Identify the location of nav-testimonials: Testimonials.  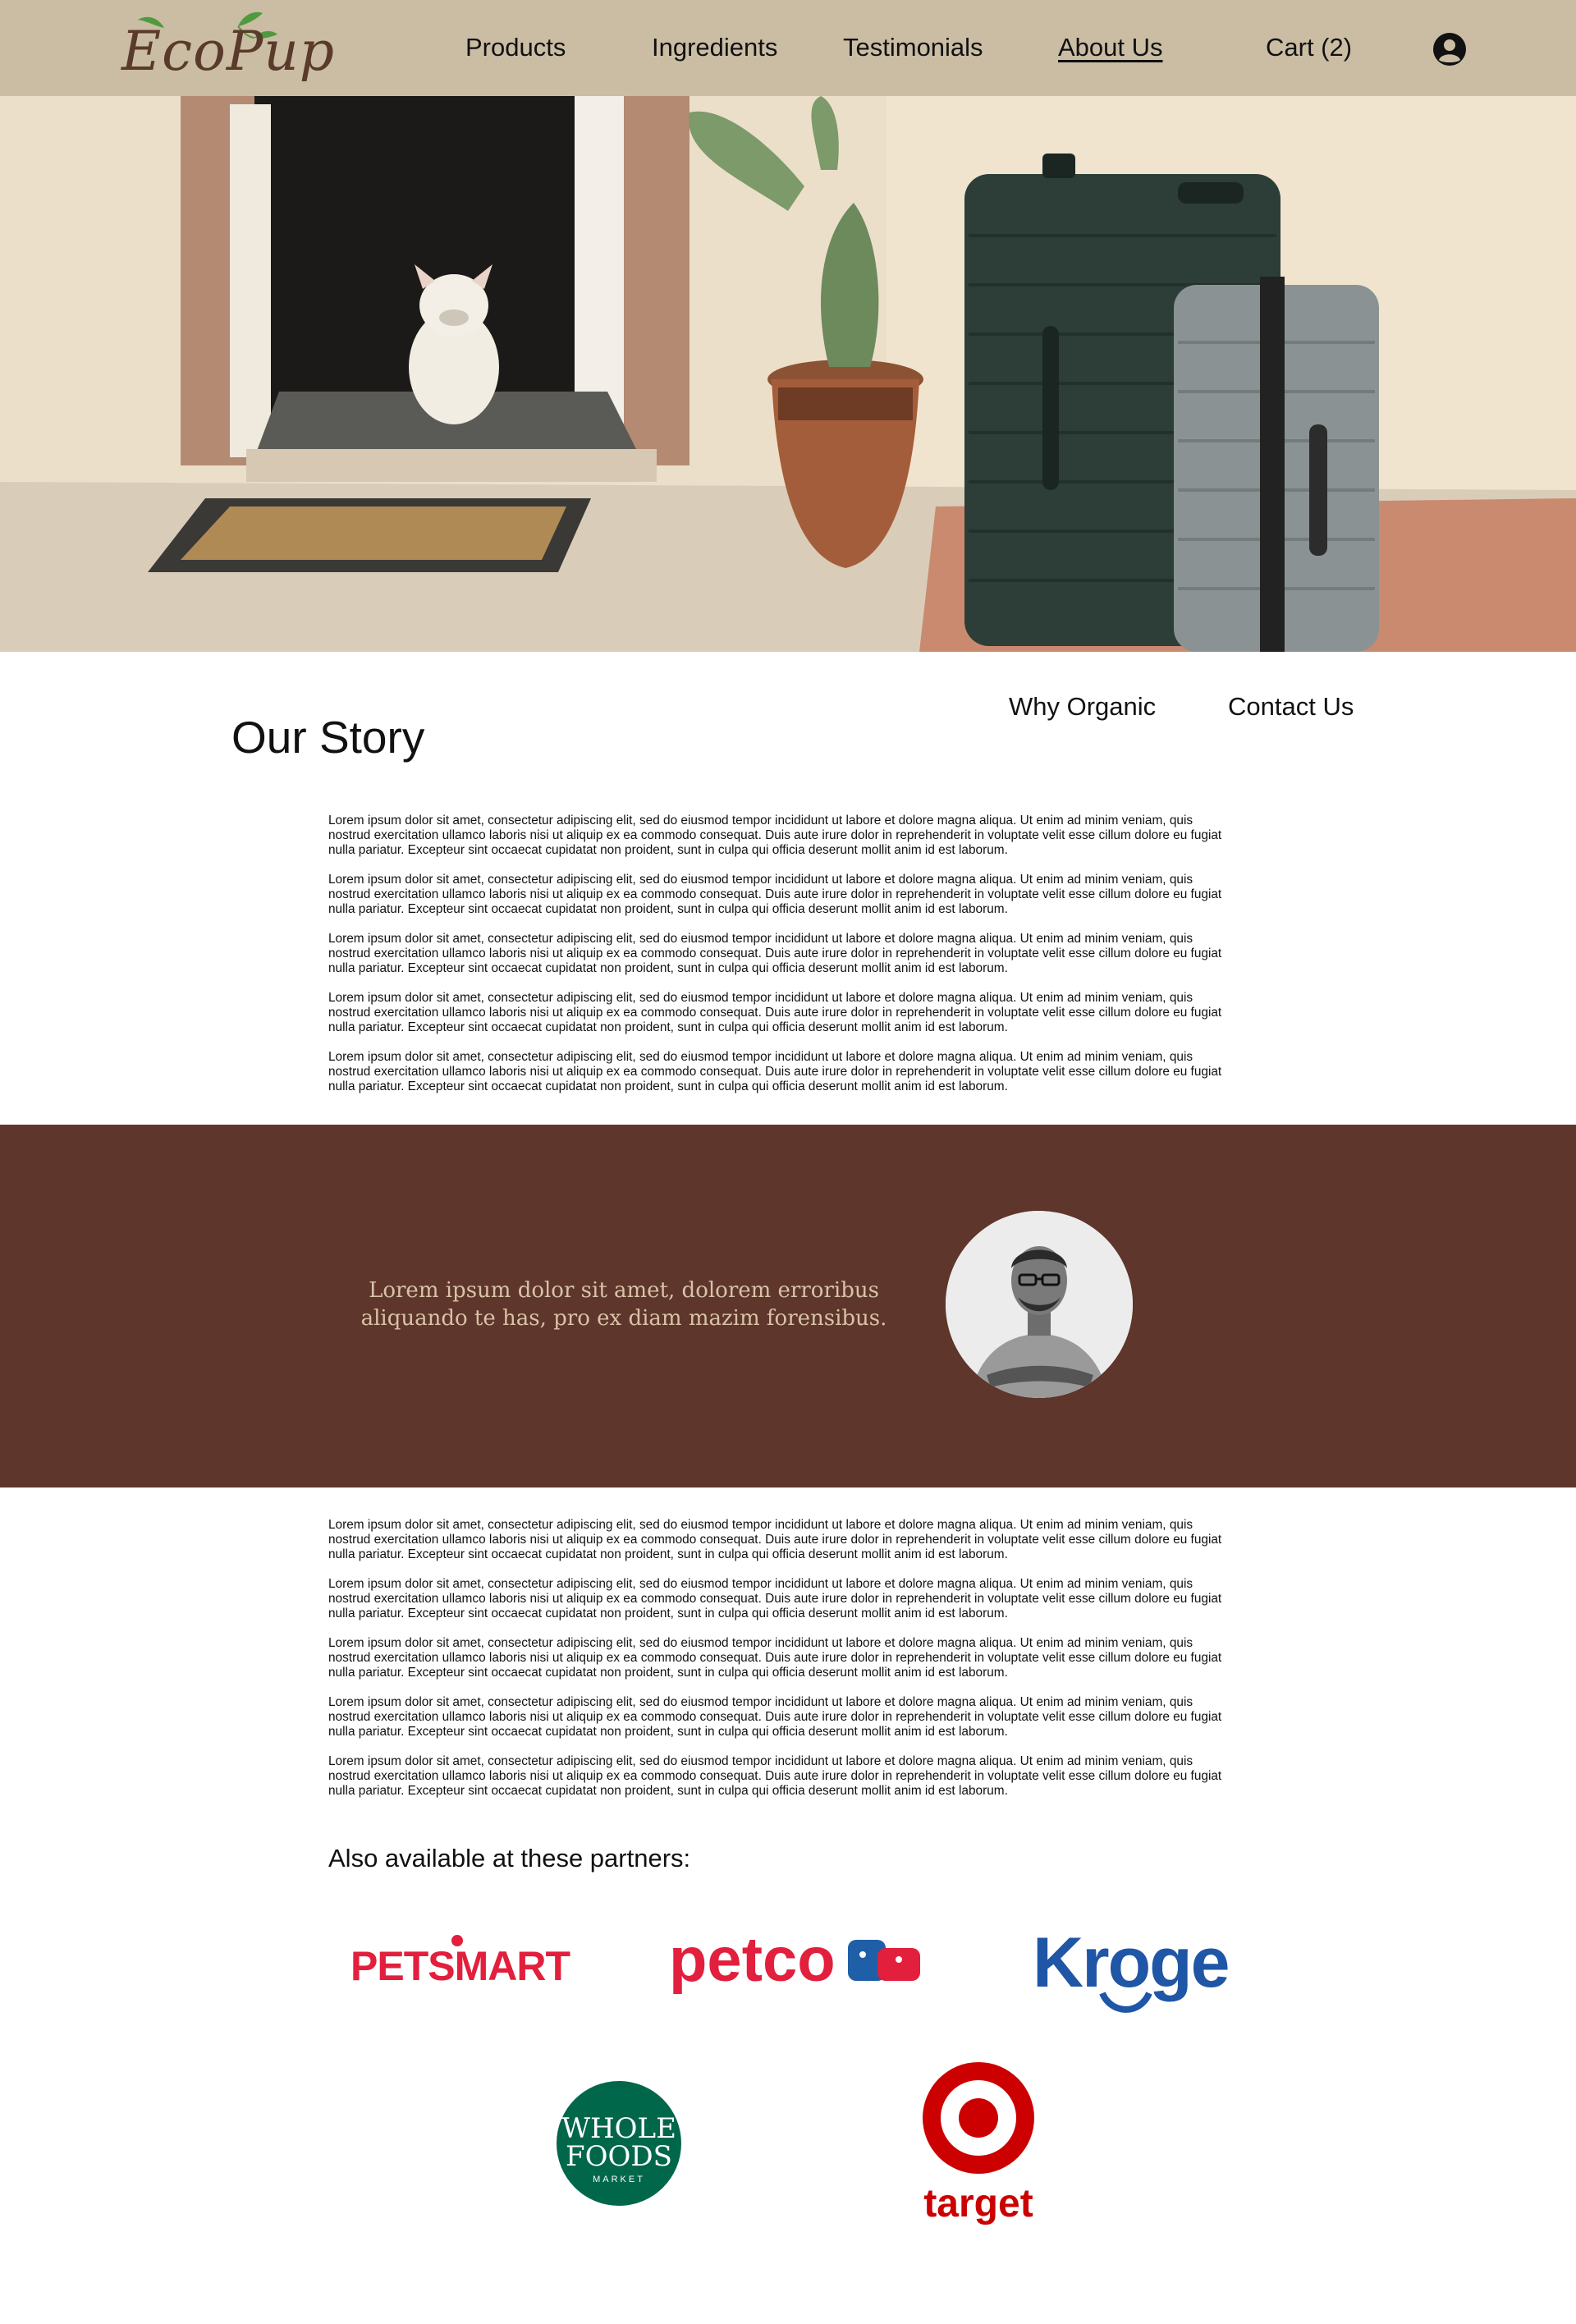
(913, 47).